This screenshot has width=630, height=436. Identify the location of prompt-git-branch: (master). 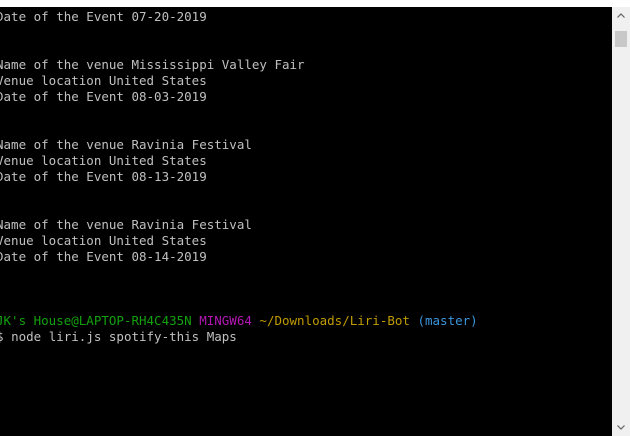
(447, 320).